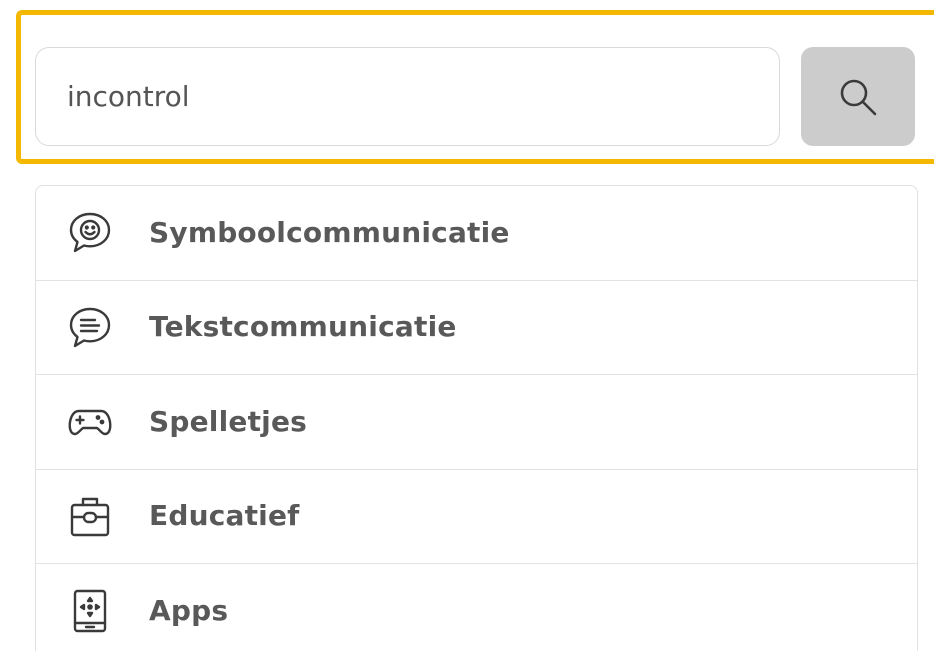  Describe the element at coordinates (303, 327) in the screenshot. I see `menu-item-label: Tekstcommunicatie` at that location.